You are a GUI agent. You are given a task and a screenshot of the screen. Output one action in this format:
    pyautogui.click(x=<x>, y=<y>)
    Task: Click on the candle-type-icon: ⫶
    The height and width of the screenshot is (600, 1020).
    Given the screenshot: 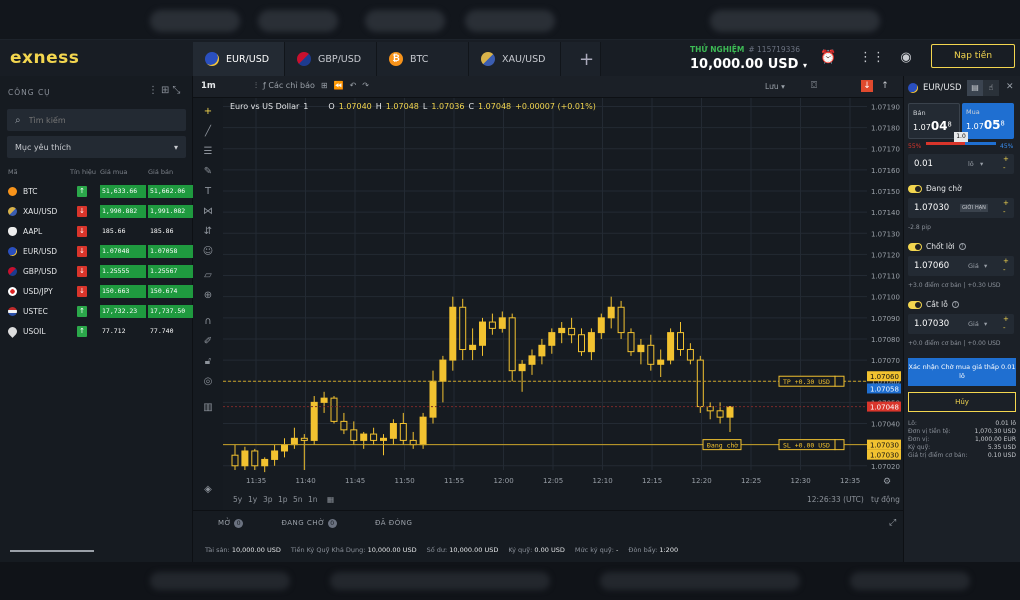 What is the action you would take?
    pyautogui.click(x=256, y=86)
    